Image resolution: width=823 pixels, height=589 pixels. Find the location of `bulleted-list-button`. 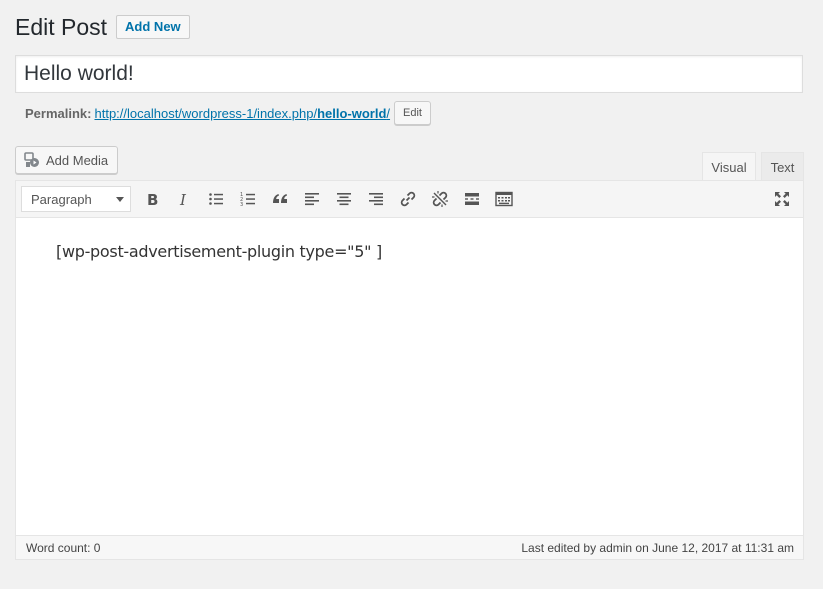

bulleted-list-button is located at coordinates (216, 199).